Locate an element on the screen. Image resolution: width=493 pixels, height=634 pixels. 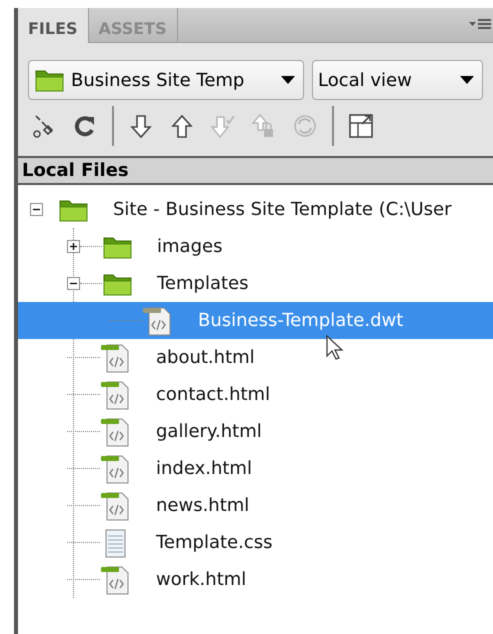
file-name: Template.css is located at coordinates (214, 542).